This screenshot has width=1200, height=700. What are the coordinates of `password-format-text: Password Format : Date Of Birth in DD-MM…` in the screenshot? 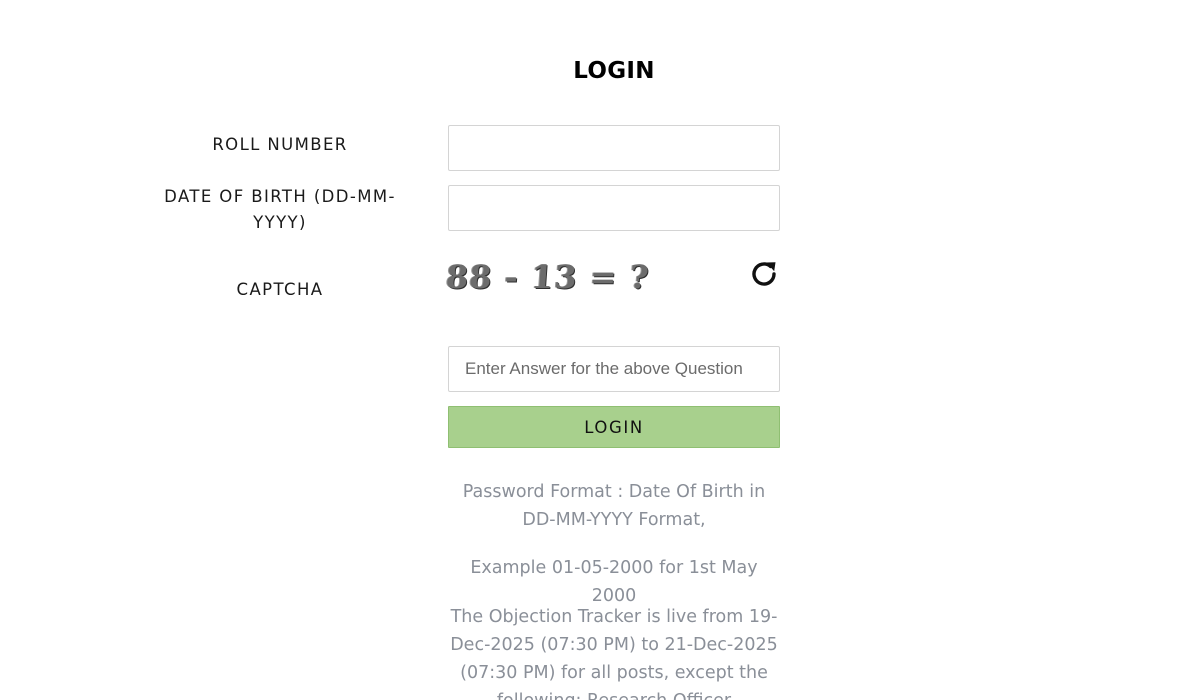 It's located at (614, 506).